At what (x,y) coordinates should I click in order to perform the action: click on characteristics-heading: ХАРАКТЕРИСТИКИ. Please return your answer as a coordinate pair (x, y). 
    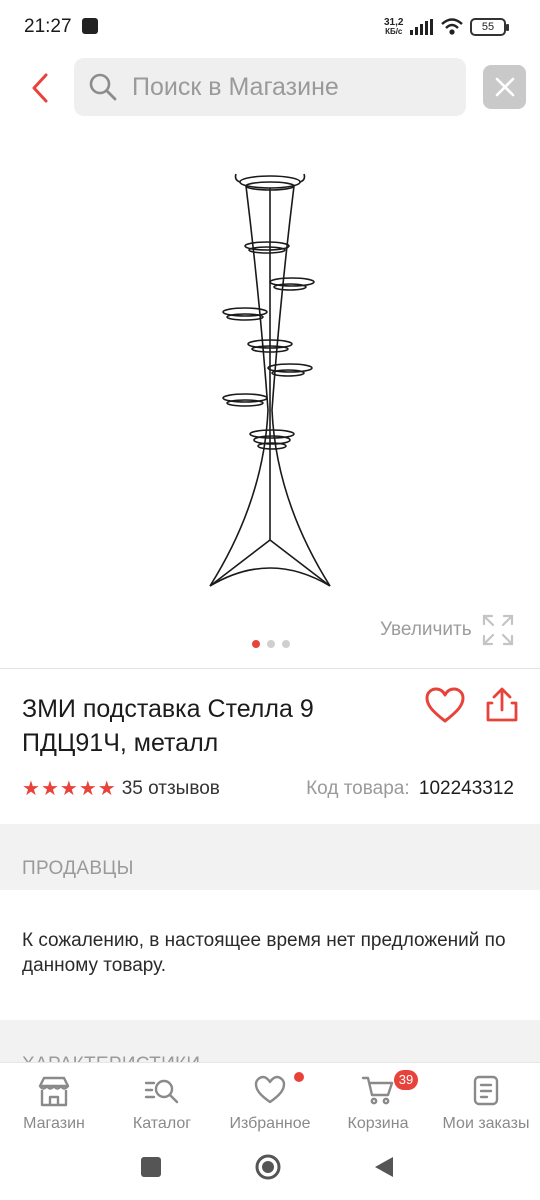
    Looking at the image, I should click on (111, 1058).